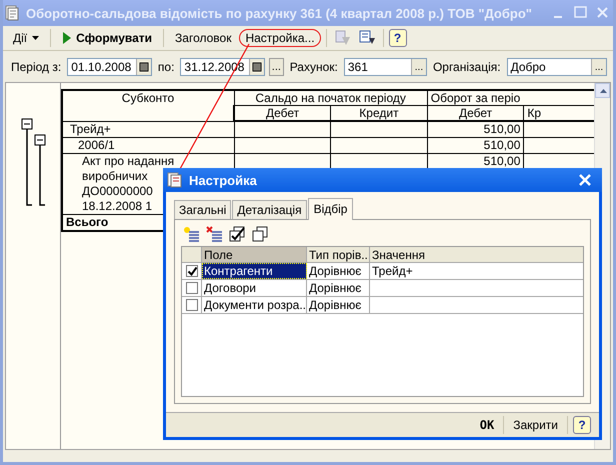 The image size is (616, 465). I want to click on header-button: Заголовок, so click(203, 38).